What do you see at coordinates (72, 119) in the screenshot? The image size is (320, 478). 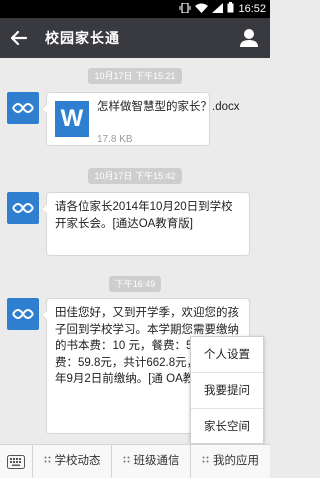 I see `word-document-icon: W` at bounding box center [72, 119].